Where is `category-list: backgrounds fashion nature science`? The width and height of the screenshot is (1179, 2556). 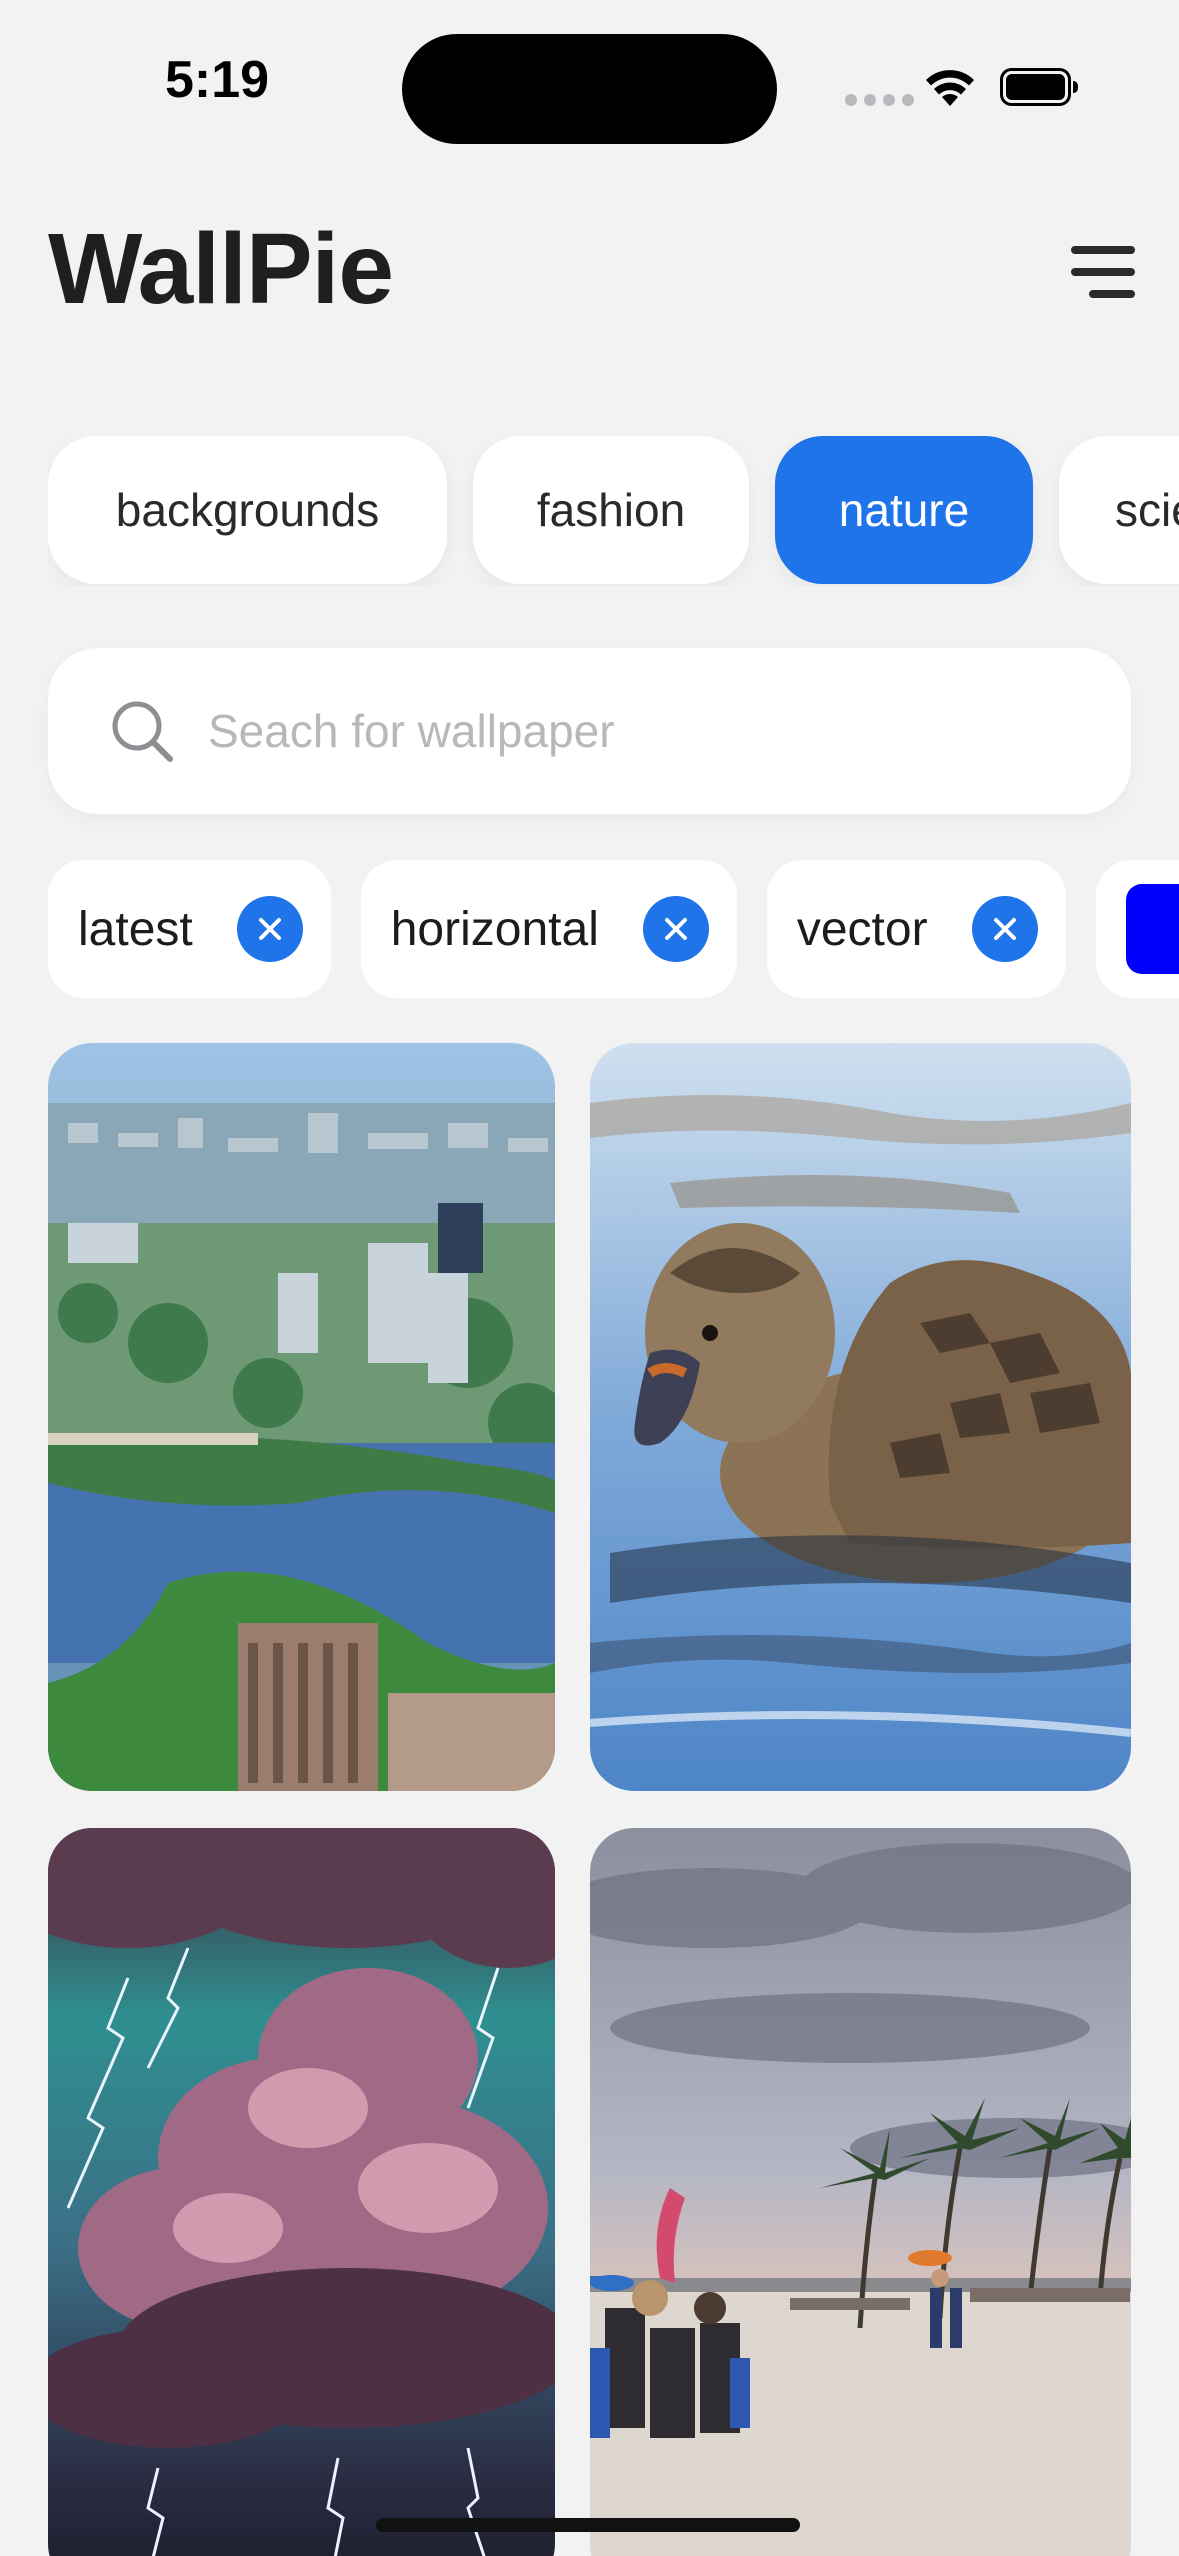 category-list: backgrounds fashion nature science is located at coordinates (613, 511).